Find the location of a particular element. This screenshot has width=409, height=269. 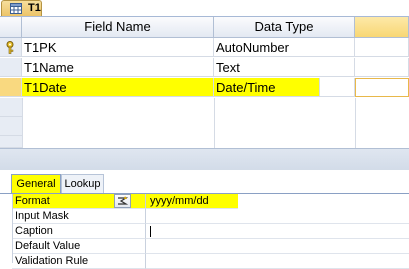

field-name-cell: T1PK is located at coordinates (118, 47).